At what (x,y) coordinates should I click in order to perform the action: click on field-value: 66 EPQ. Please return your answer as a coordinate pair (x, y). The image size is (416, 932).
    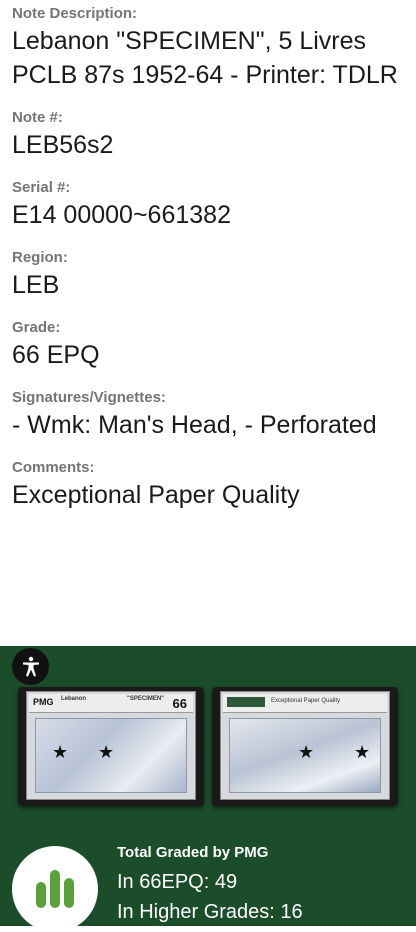
    Looking at the image, I should click on (56, 355).